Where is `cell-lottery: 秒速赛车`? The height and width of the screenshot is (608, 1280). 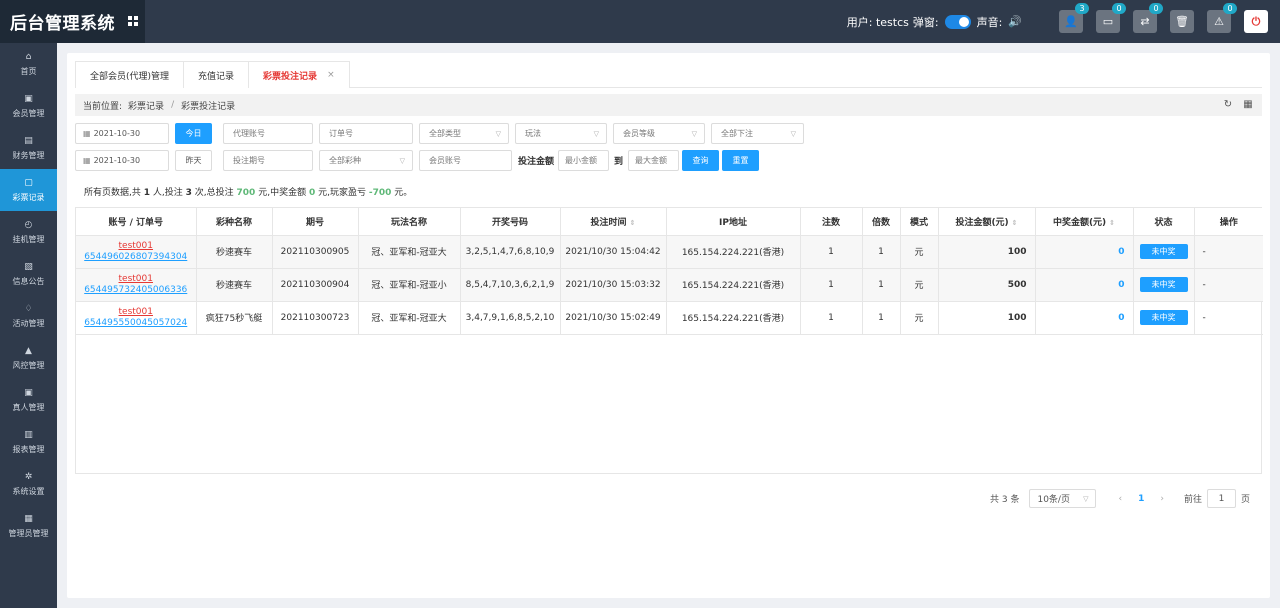 cell-lottery: 秒速赛车 is located at coordinates (234, 285).